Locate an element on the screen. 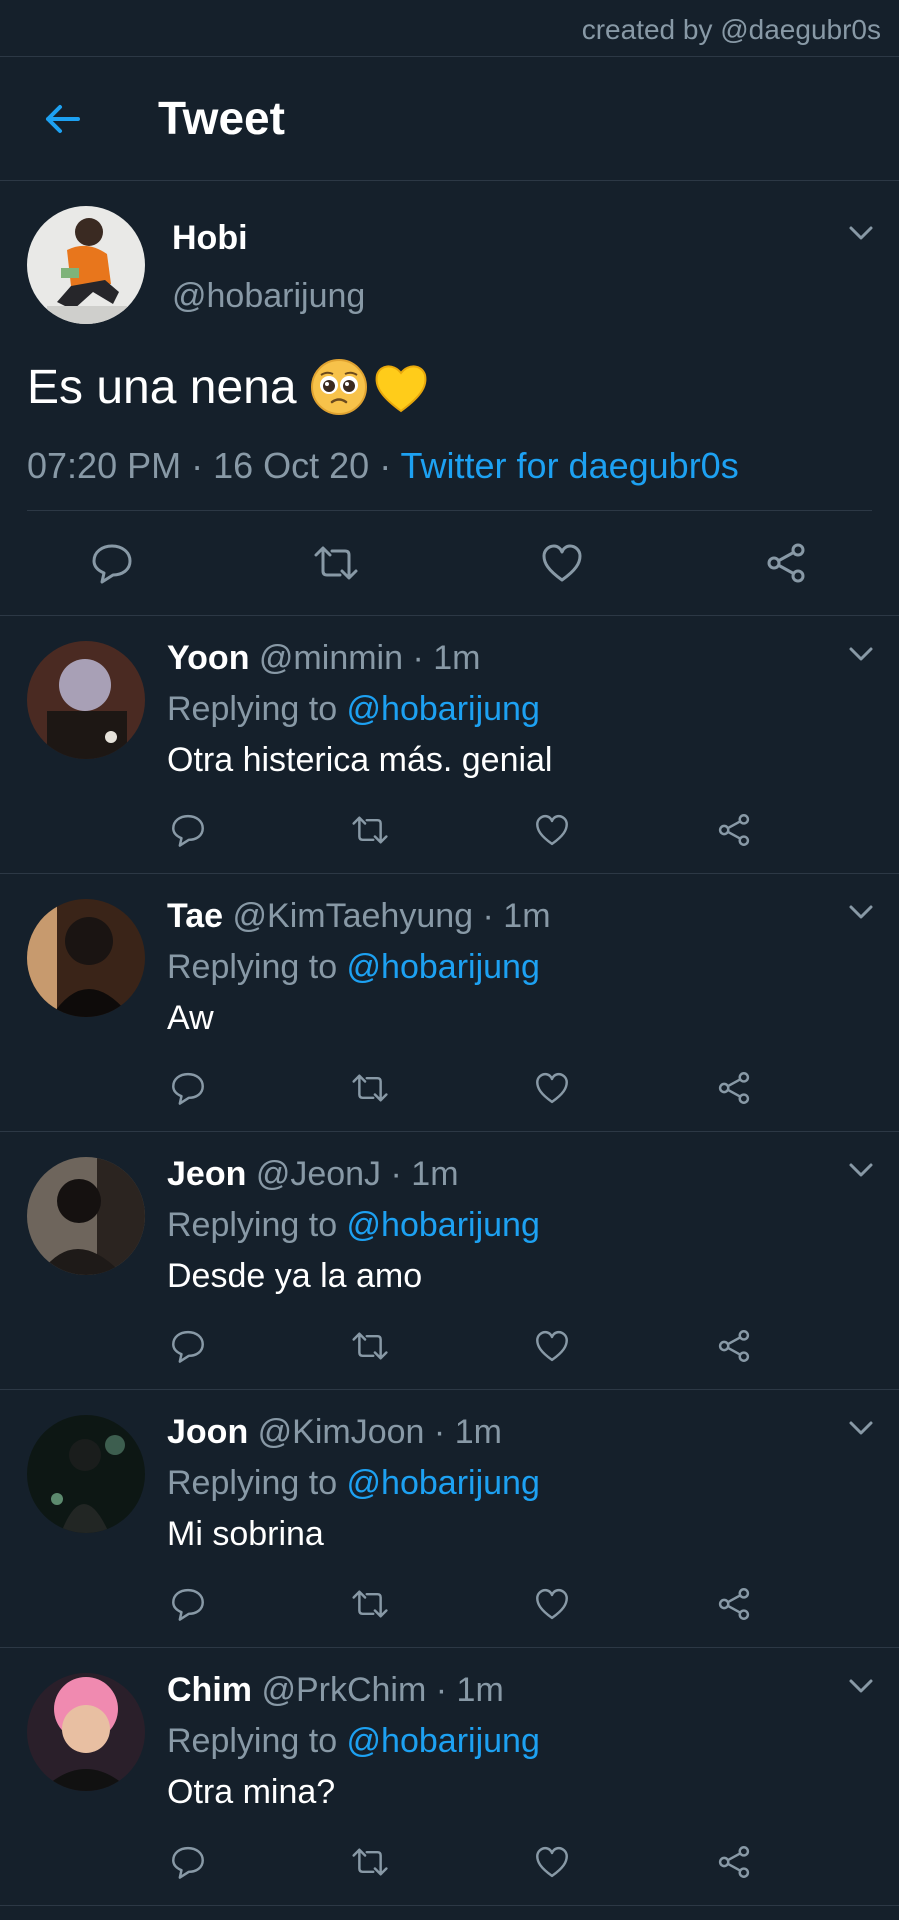 Image resolution: width=899 pixels, height=1920 pixels. watermark-text: created by @daegubr0s is located at coordinates (731, 29).